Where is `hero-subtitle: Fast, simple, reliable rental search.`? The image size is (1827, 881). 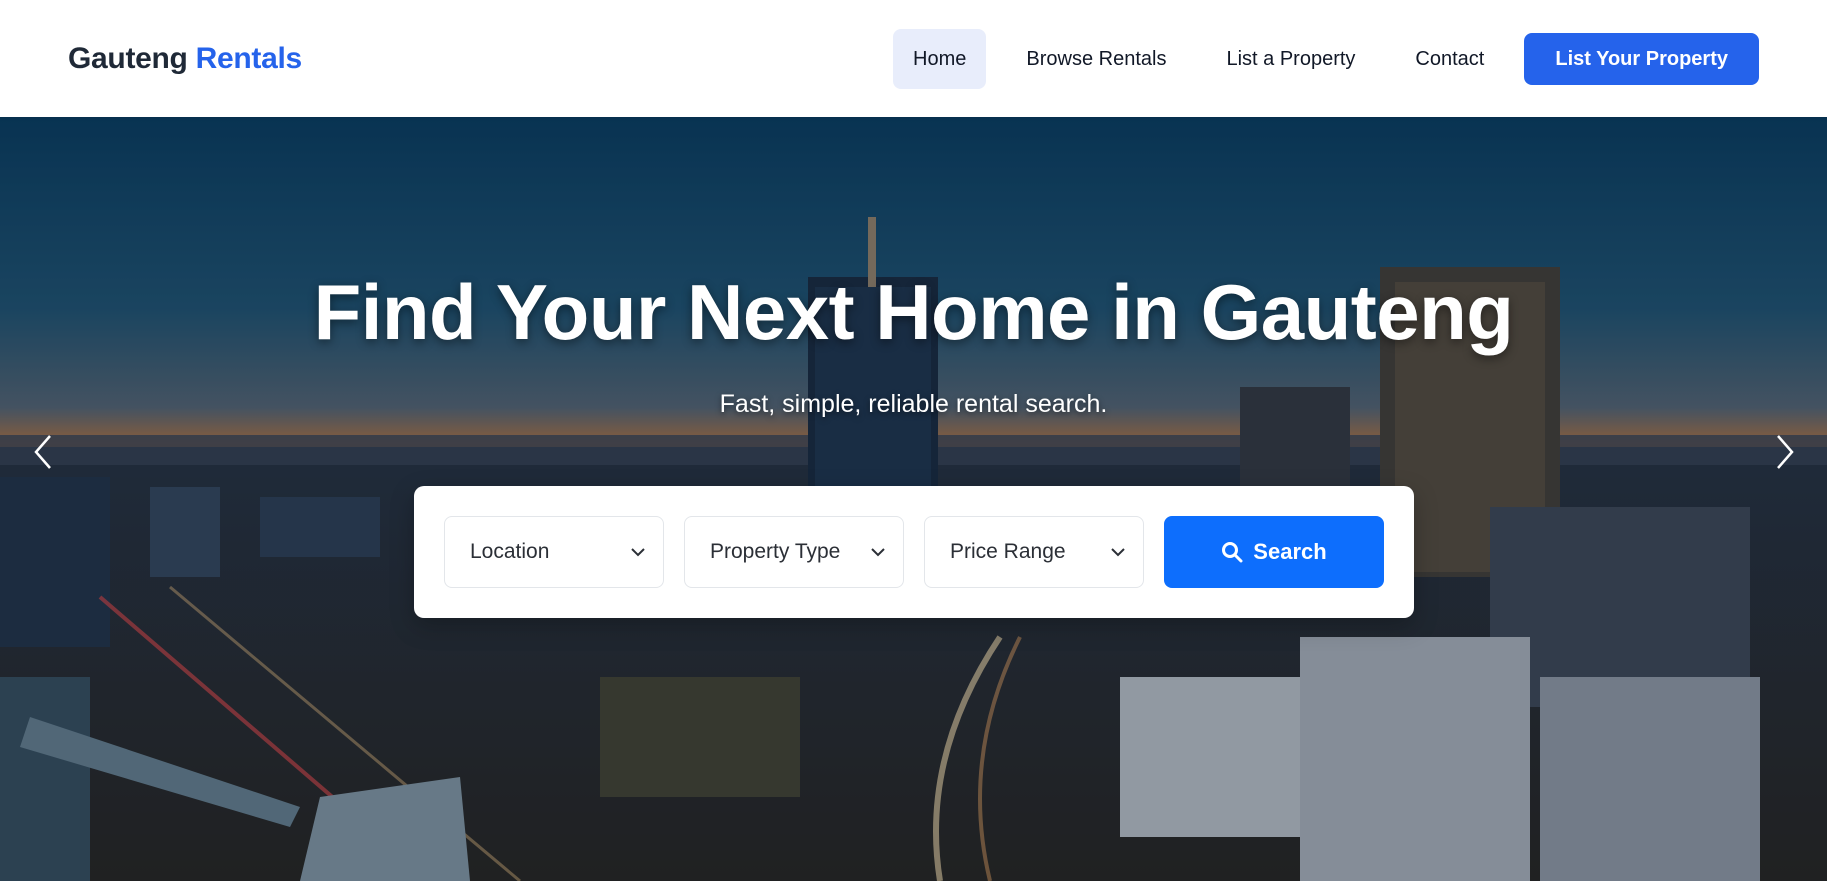 hero-subtitle: Fast, simple, reliable rental search. is located at coordinates (913, 404).